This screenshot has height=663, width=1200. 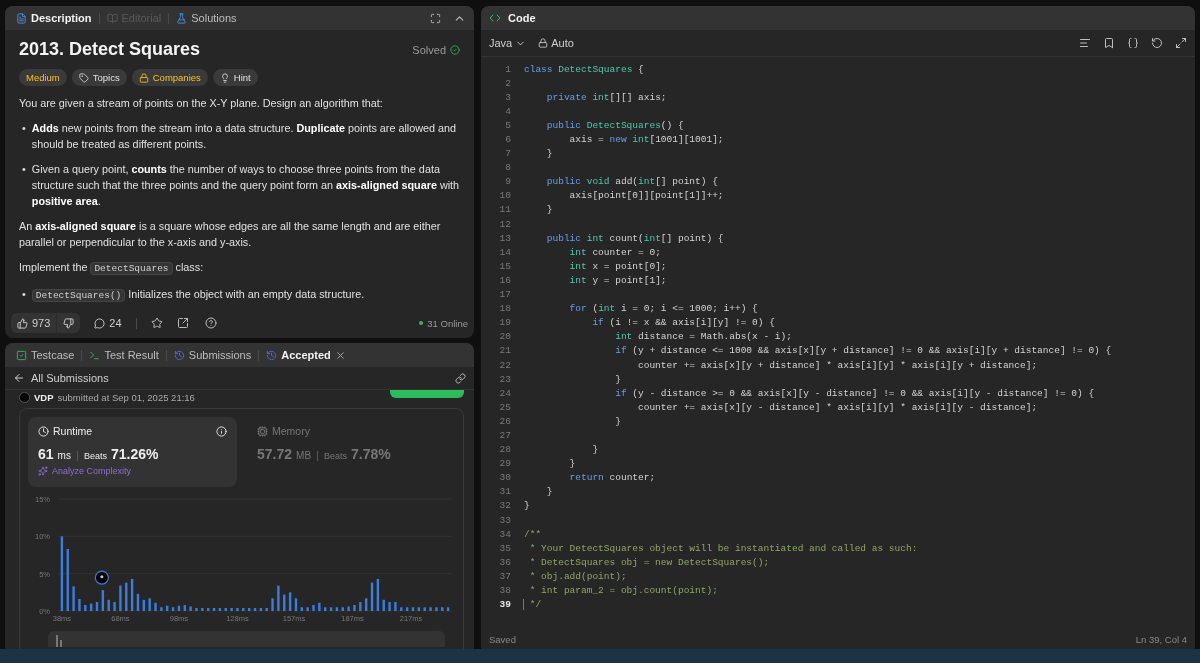 What do you see at coordinates (504, 309) in the screenshot?
I see `line-number: 18` at bounding box center [504, 309].